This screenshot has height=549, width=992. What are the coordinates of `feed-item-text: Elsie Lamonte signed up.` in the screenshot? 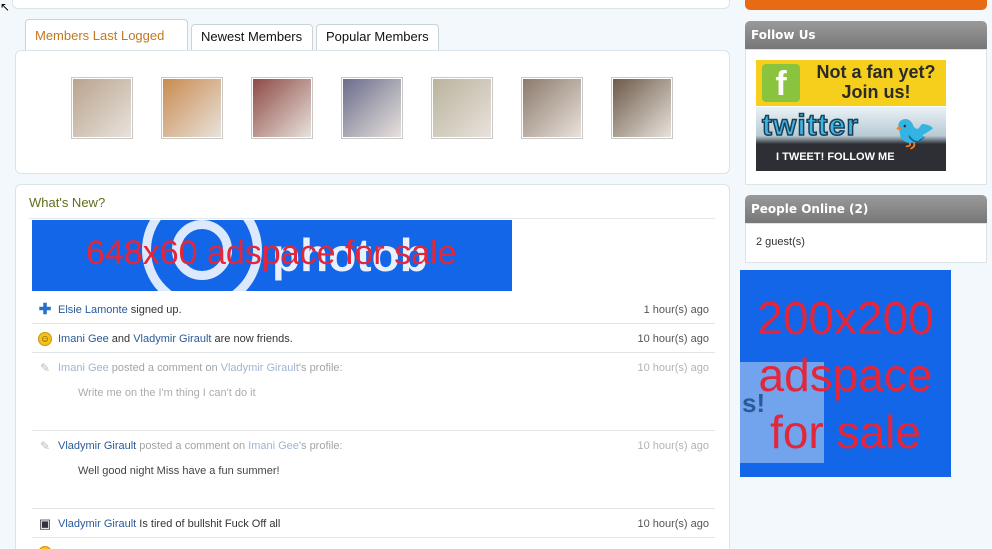 It's located at (120, 310).